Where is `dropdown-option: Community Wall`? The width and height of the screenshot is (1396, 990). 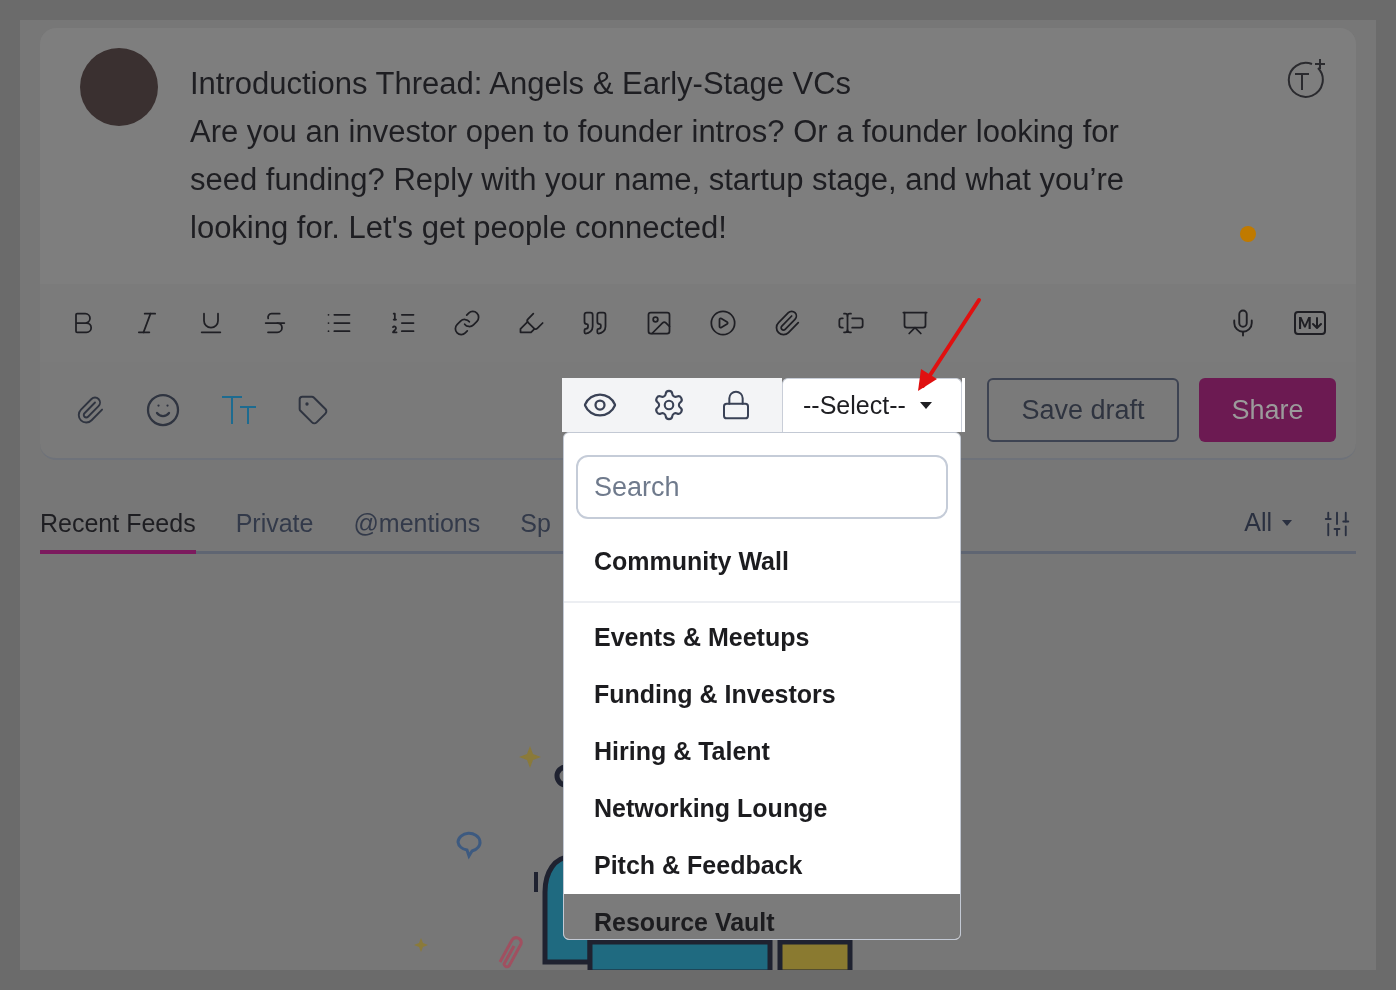
dropdown-option: Community Wall is located at coordinates (691, 562).